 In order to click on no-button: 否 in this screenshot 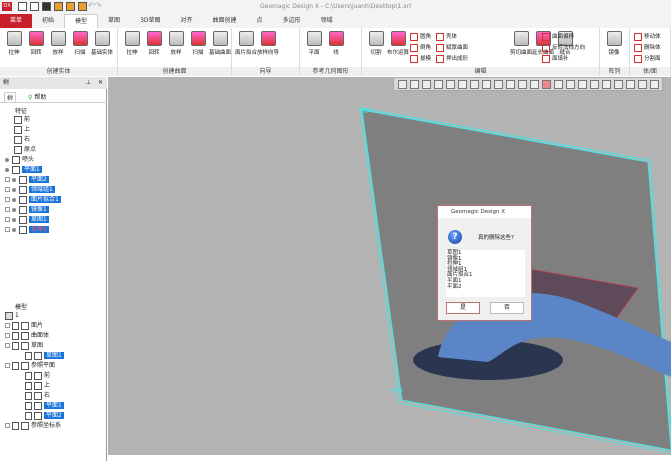, I will do `click(507, 308)`.